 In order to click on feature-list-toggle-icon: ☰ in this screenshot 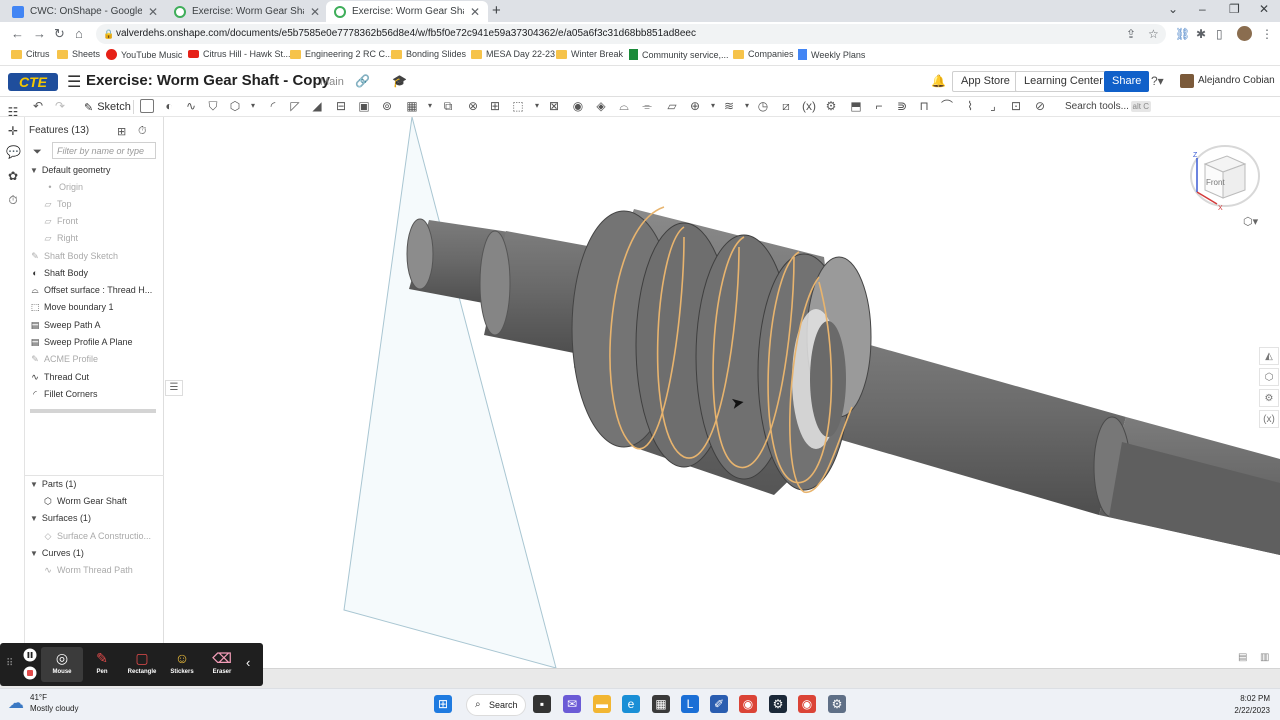, I will do `click(174, 388)`.